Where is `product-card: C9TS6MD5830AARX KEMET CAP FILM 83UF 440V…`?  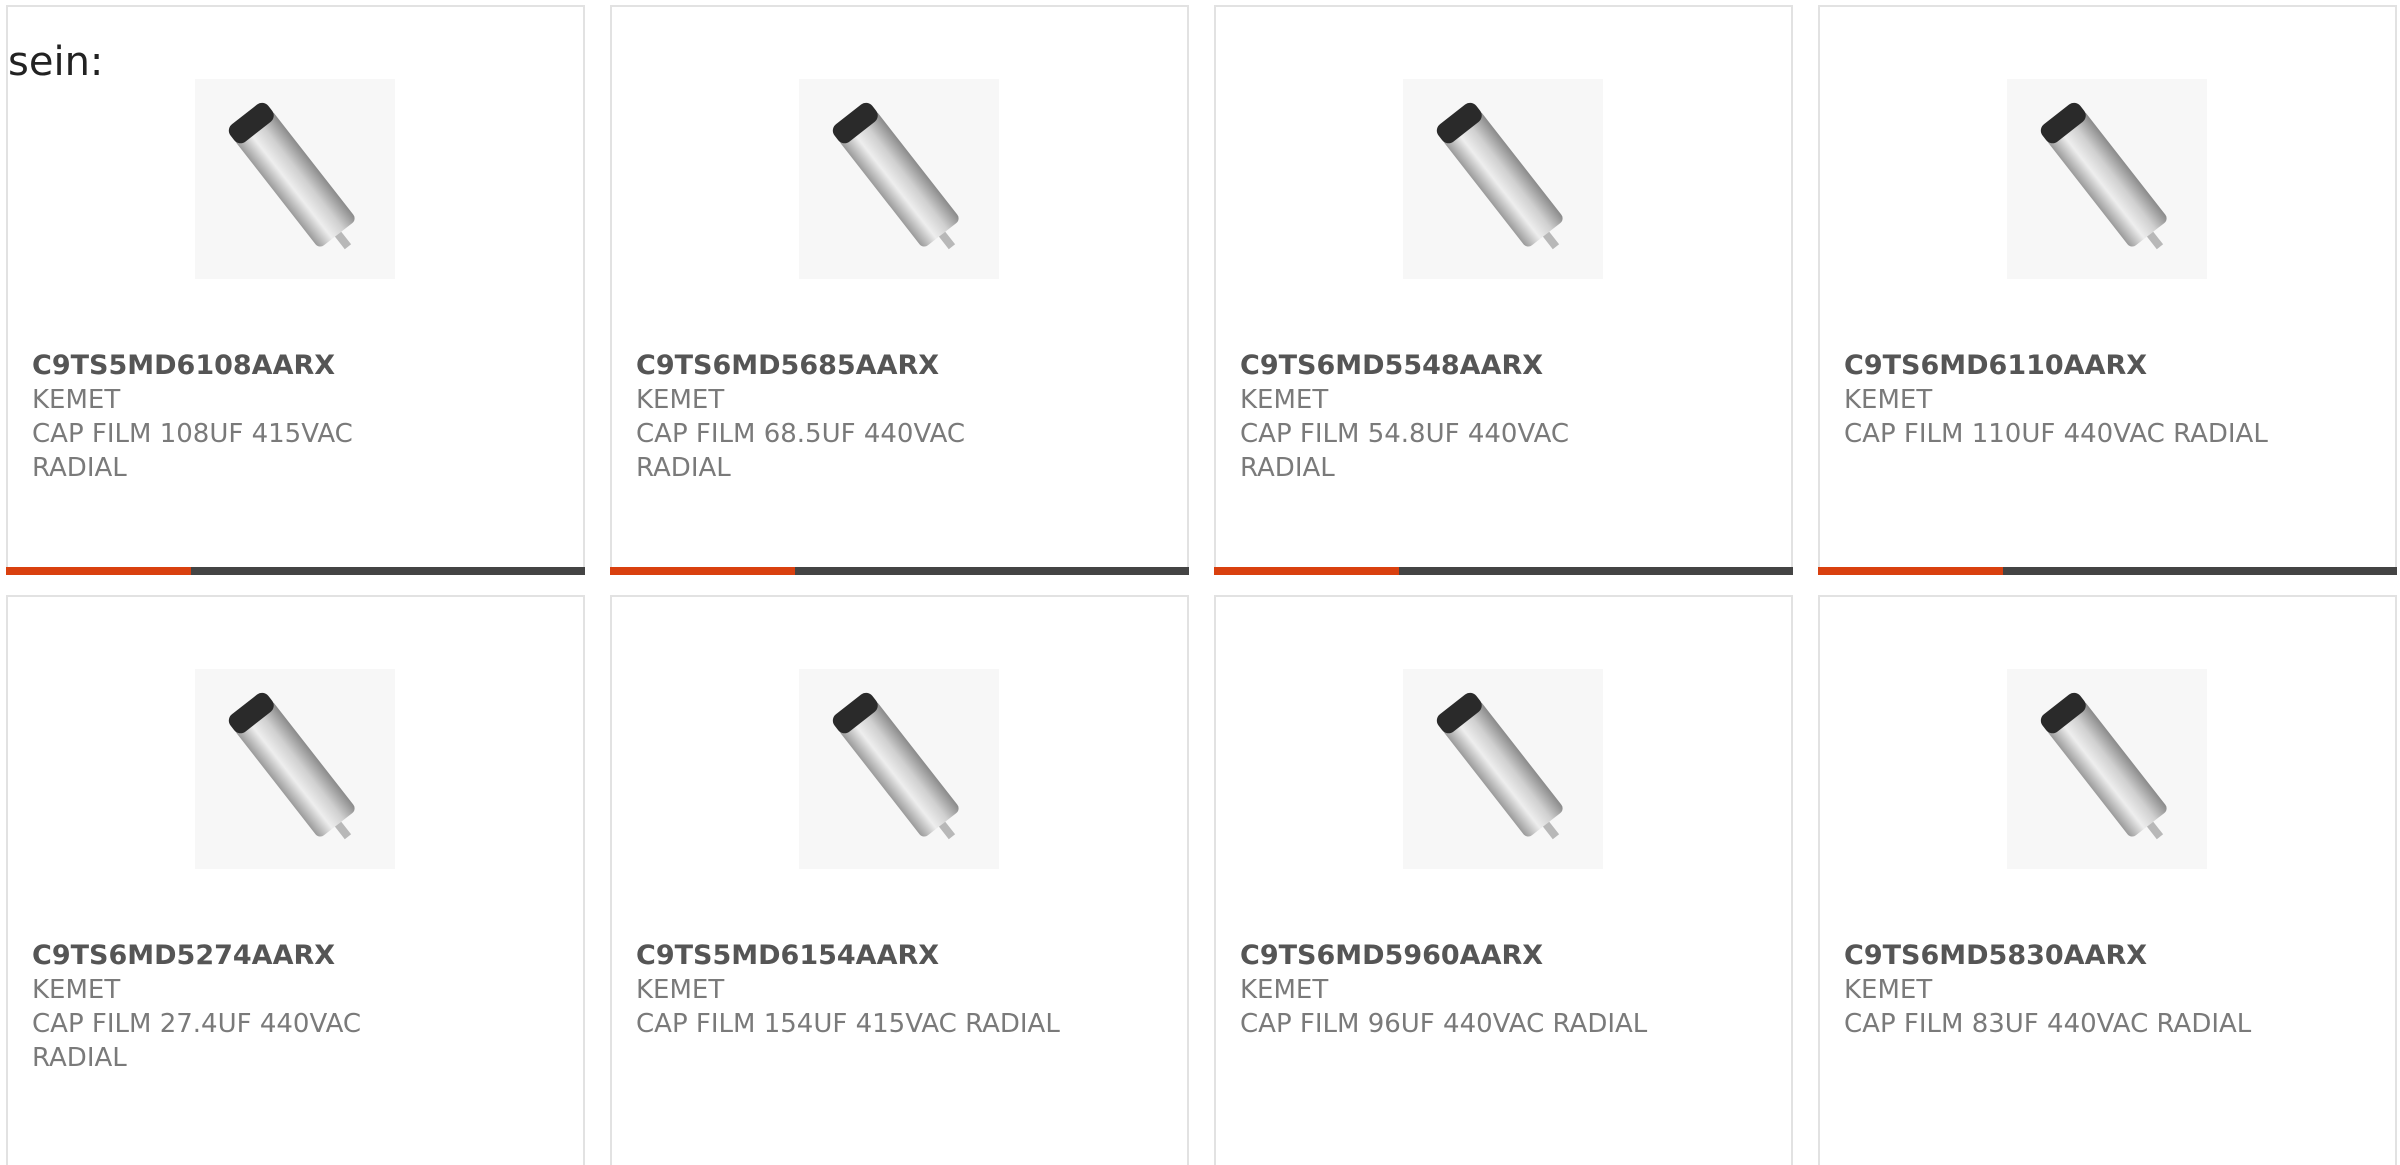
product-card: C9TS6MD5830AARX KEMET CAP FILM 83UF 440V… is located at coordinates (2107, 880).